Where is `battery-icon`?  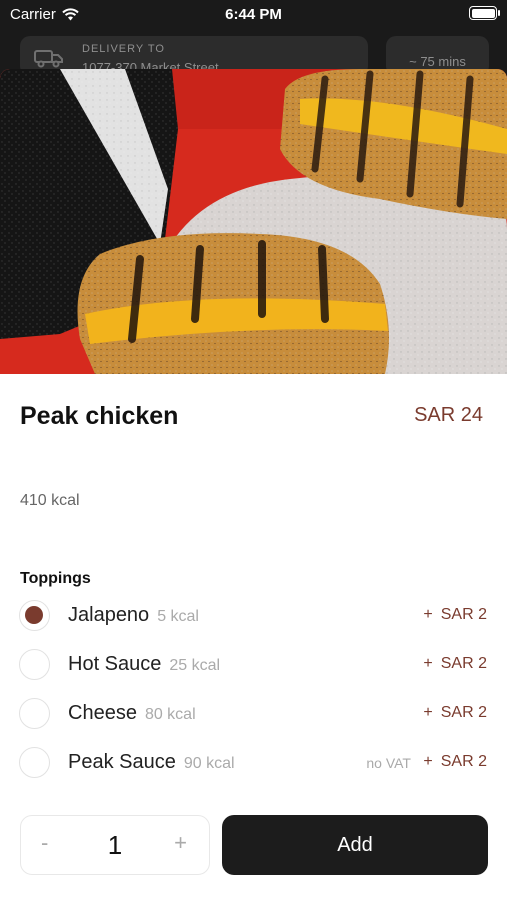
battery-icon is located at coordinates (484, 13).